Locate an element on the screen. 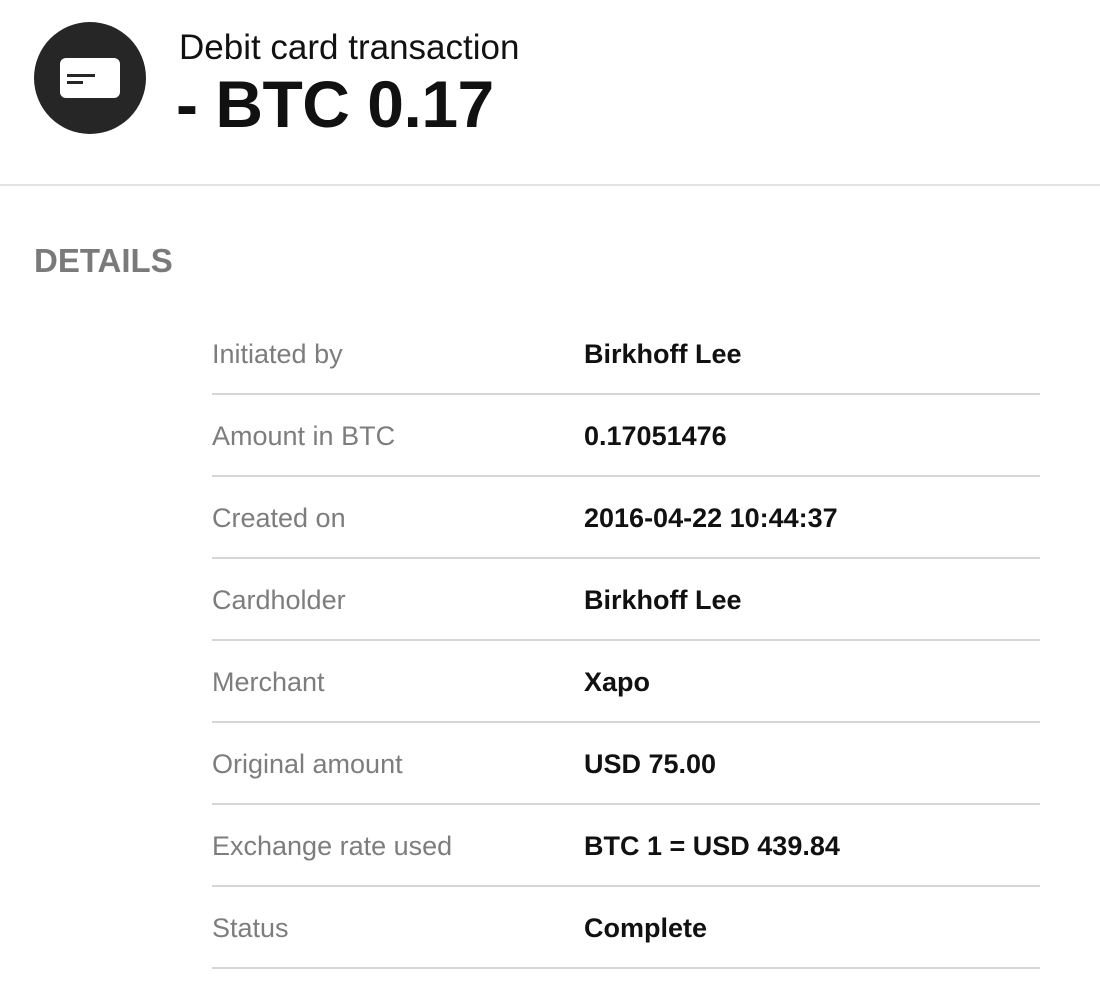  detail-row-amount-in-btc: Amount in BTC 0.17051476 is located at coordinates (626, 436).